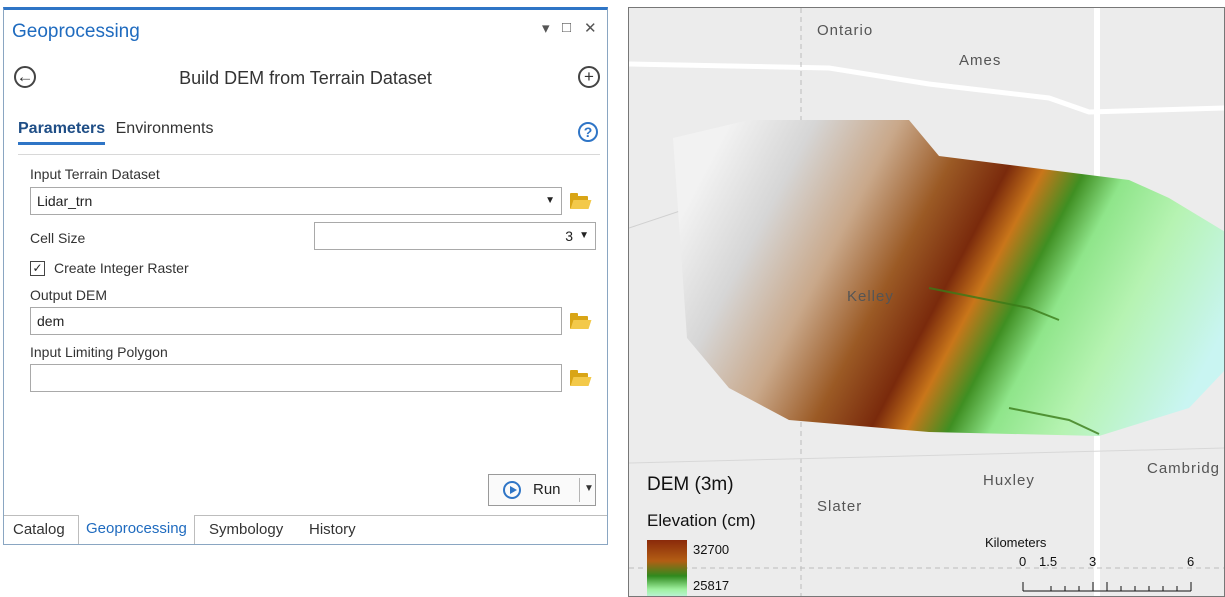 This screenshot has width=1225, height=597. What do you see at coordinates (1184, 468) in the screenshot?
I see `place-cambridge: Cambridg` at bounding box center [1184, 468].